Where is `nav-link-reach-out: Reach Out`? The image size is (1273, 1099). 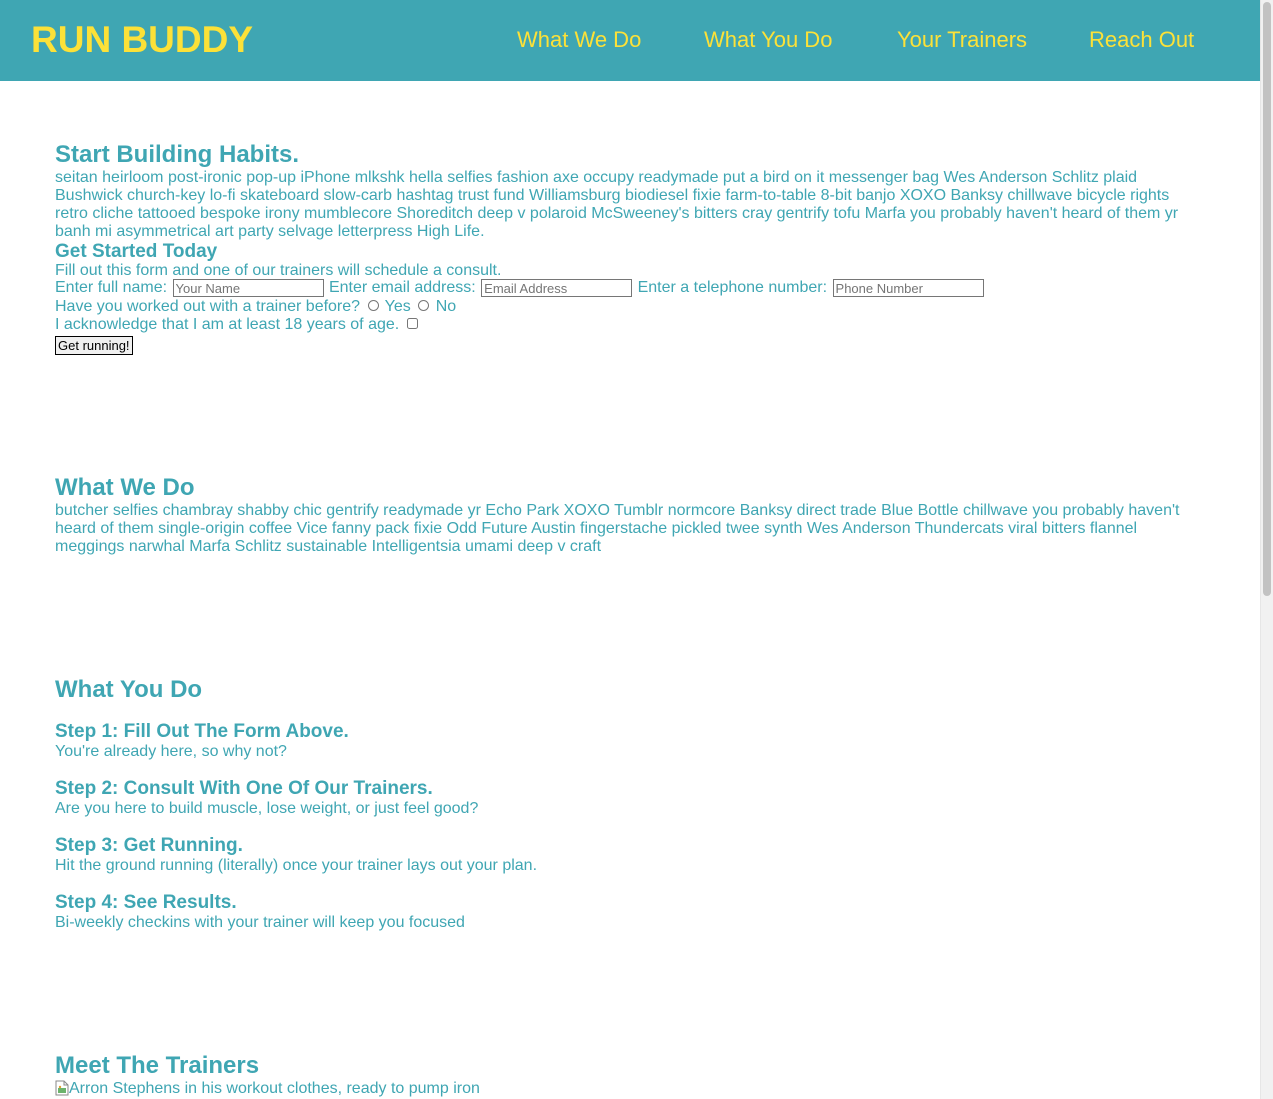
nav-link-reach-out: Reach Out is located at coordinates (1141, 40).